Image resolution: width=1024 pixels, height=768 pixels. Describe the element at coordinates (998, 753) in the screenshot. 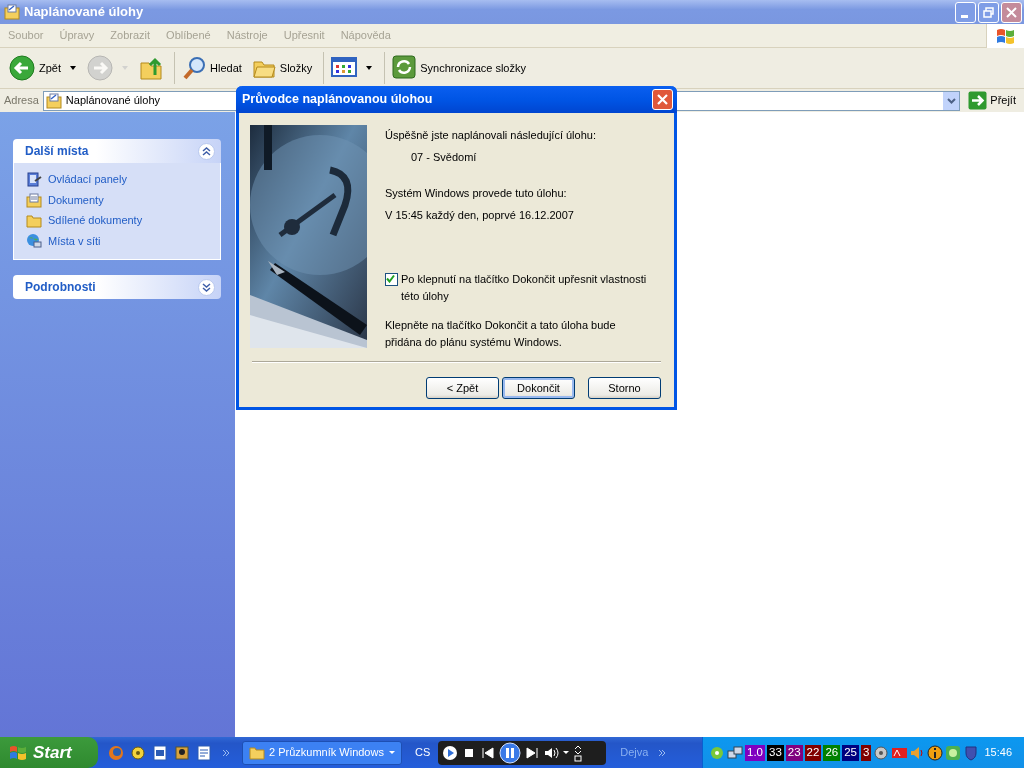

I see `clock: 15:46` at that location.